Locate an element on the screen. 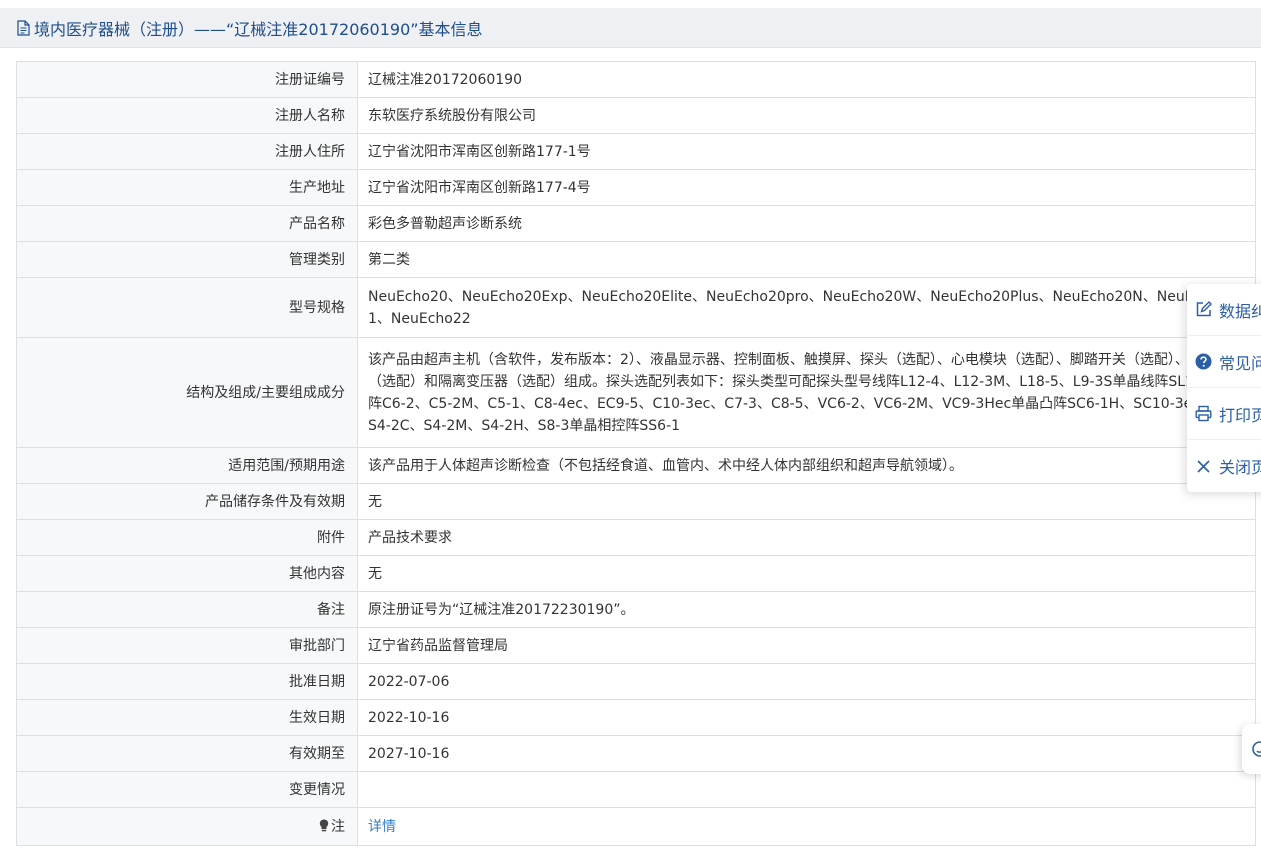  table-row: 产品储存条件及有效期 无 is located at coordinates (636, 501).